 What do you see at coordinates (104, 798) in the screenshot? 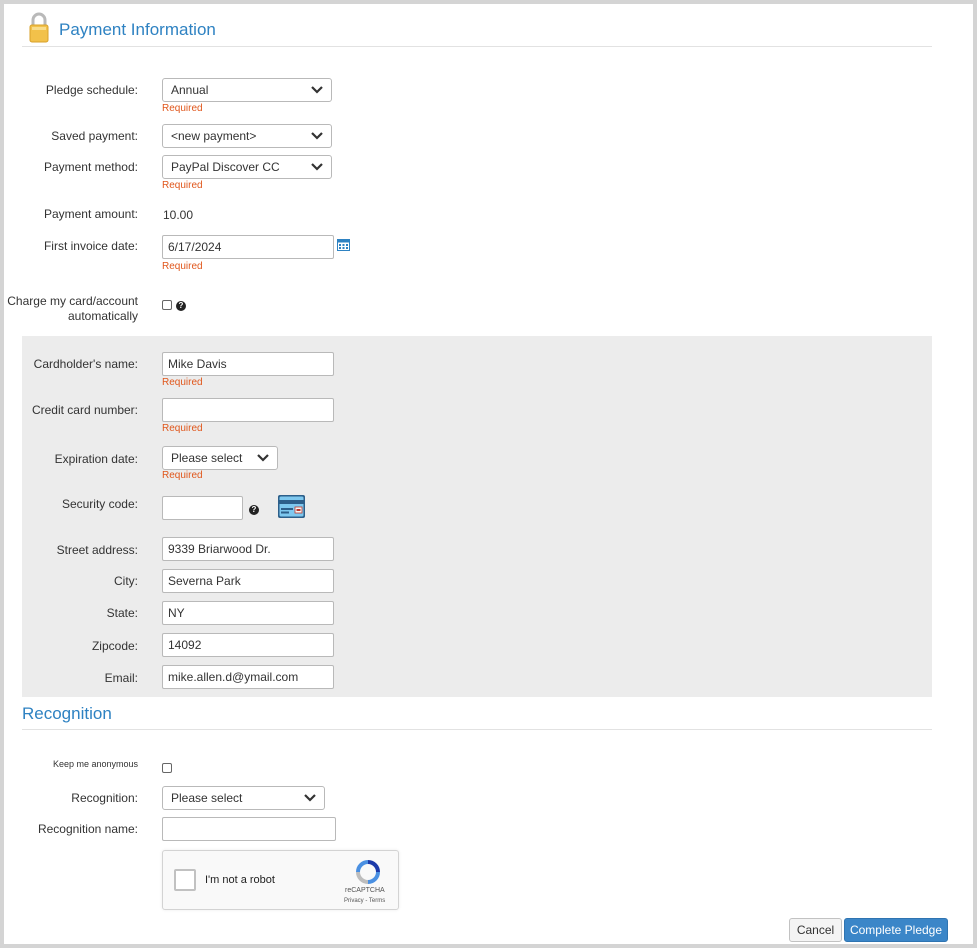
I see `recognition-label: Recognition:` at bounding box center [104, 798].